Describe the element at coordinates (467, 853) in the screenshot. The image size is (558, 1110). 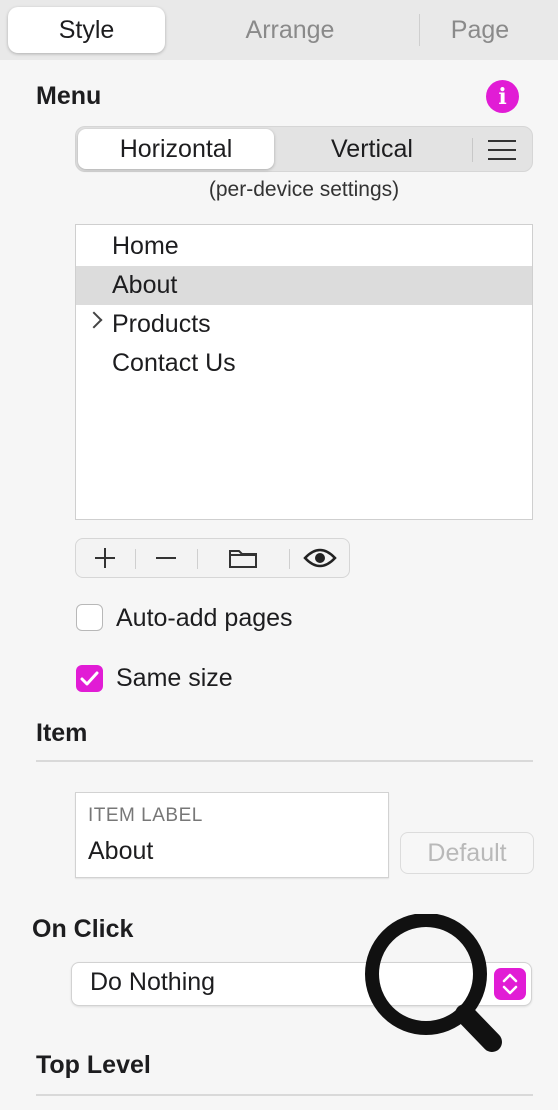
I see `default-button: Default` at that location.